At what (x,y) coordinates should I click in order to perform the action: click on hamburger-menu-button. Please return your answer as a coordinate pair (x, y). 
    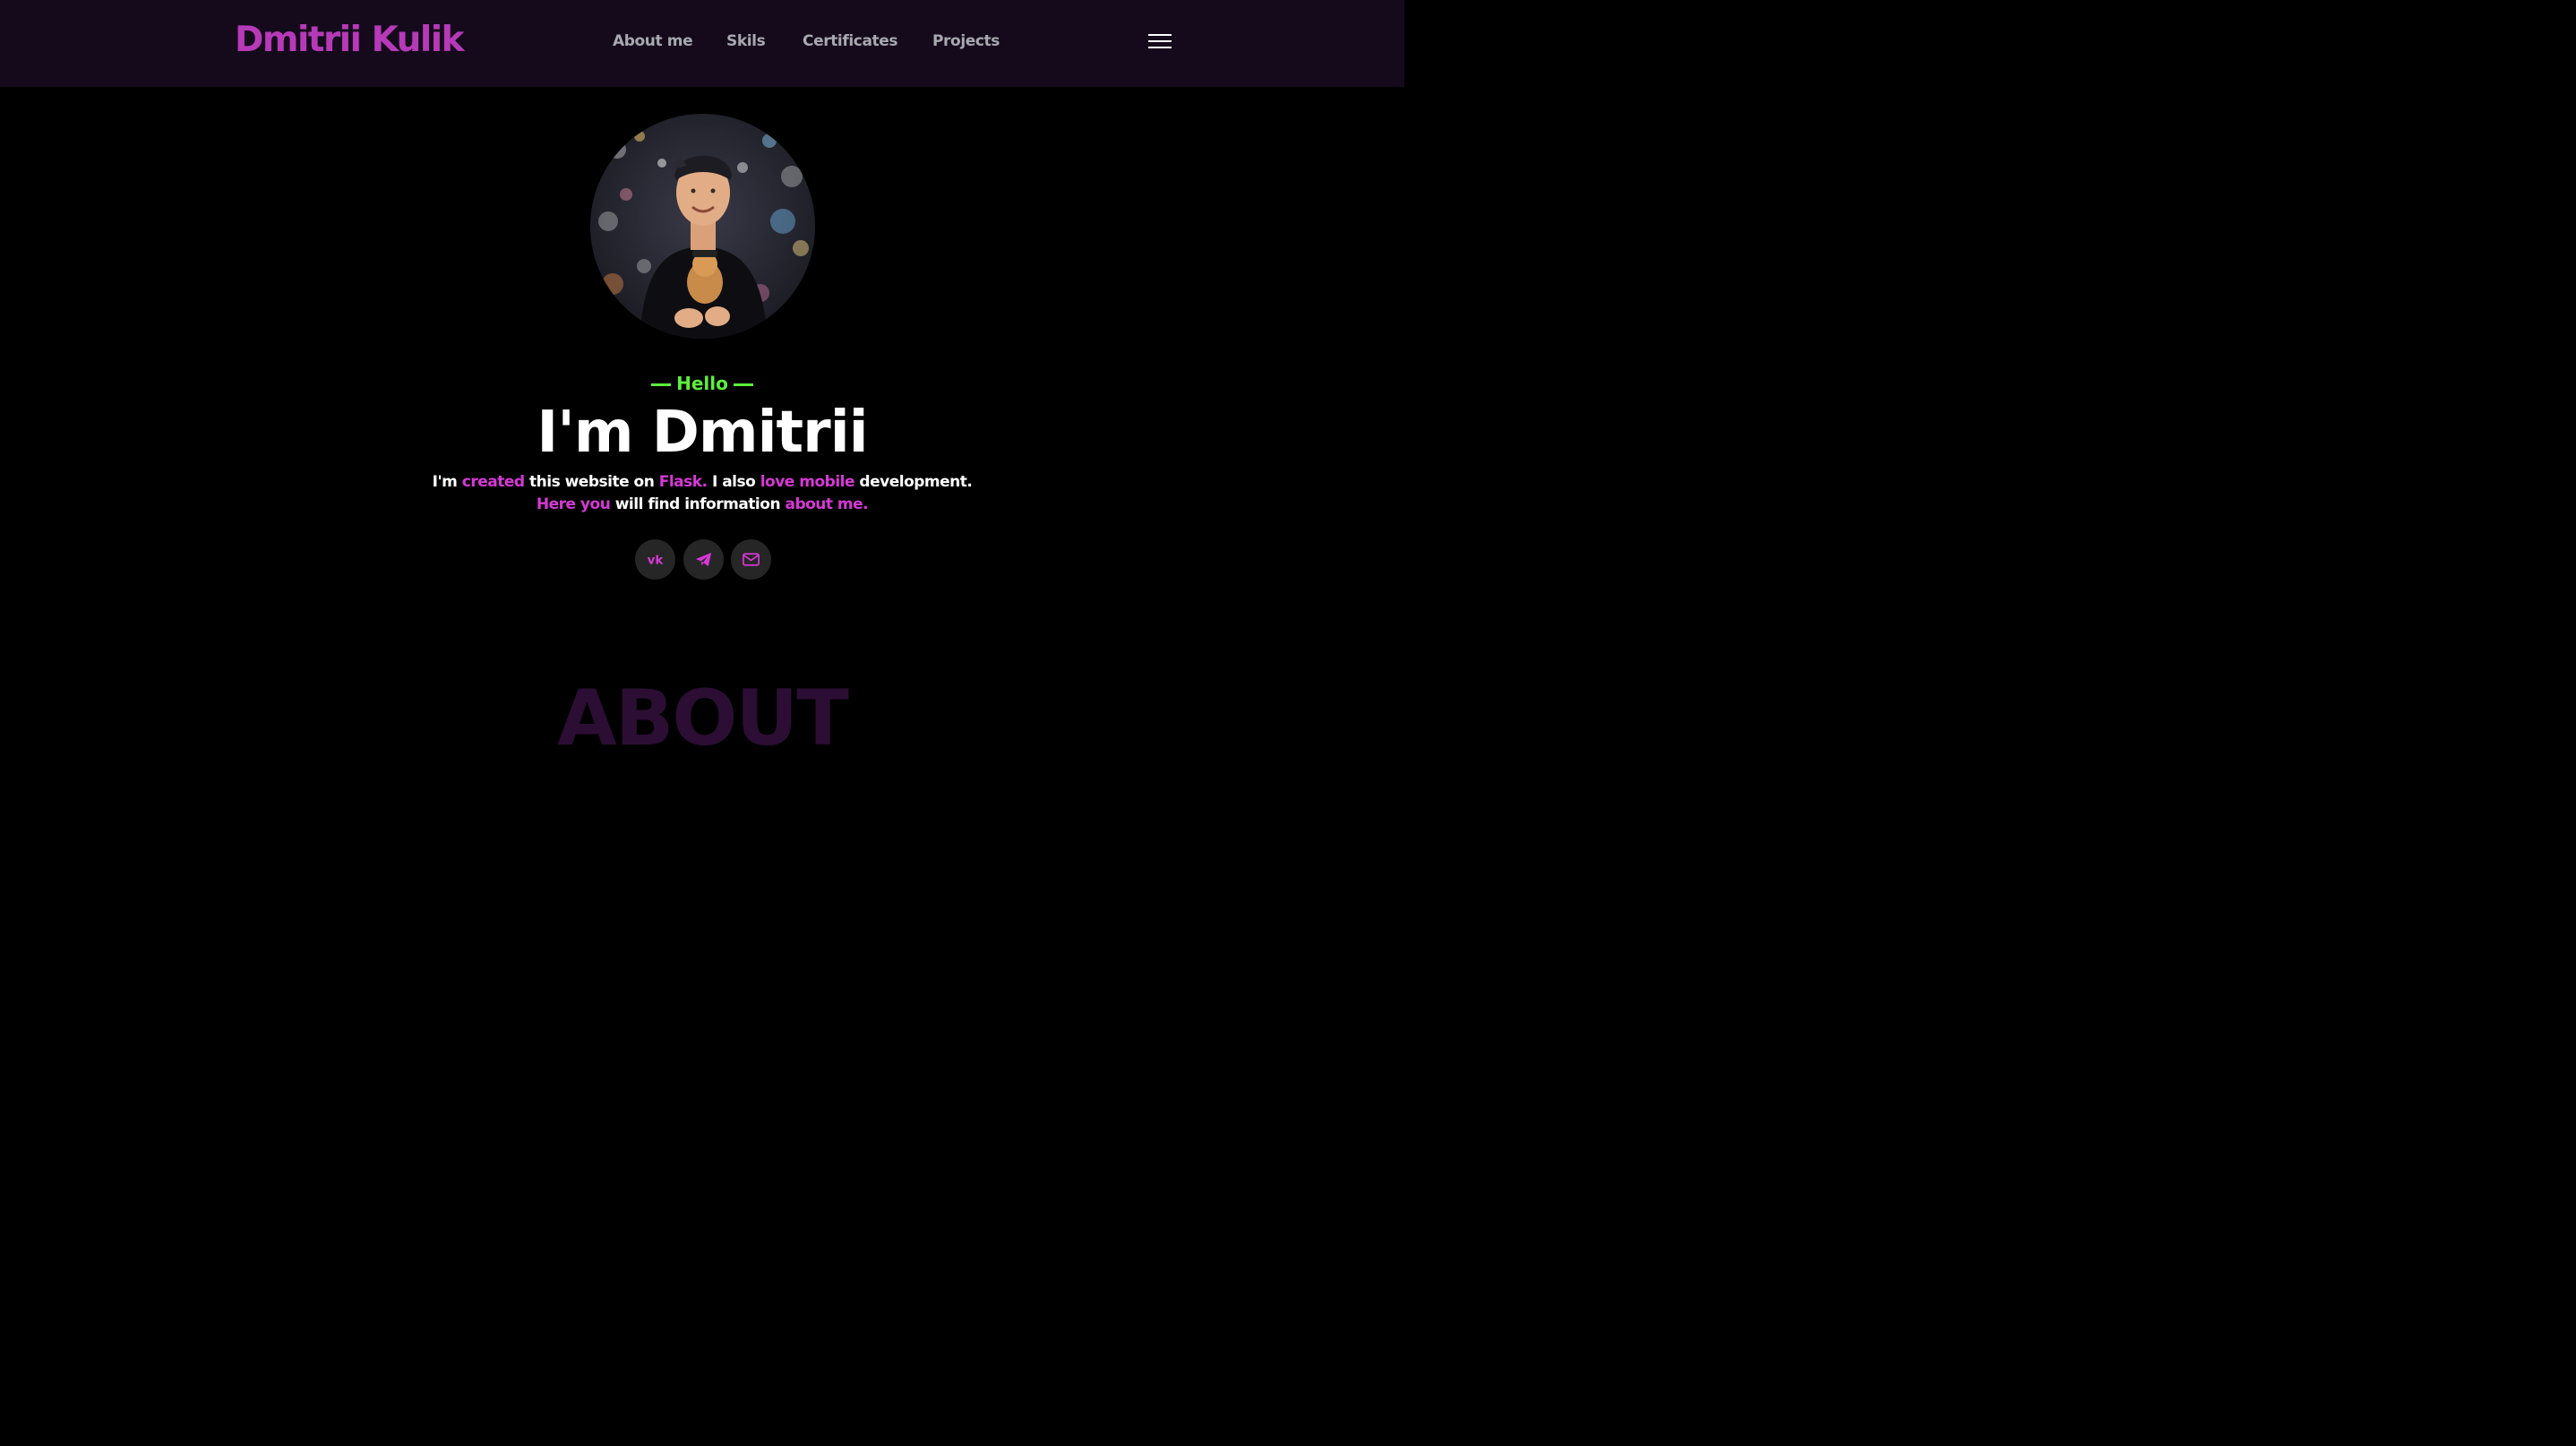
    Looking at the image, I should click on (1159, 41).